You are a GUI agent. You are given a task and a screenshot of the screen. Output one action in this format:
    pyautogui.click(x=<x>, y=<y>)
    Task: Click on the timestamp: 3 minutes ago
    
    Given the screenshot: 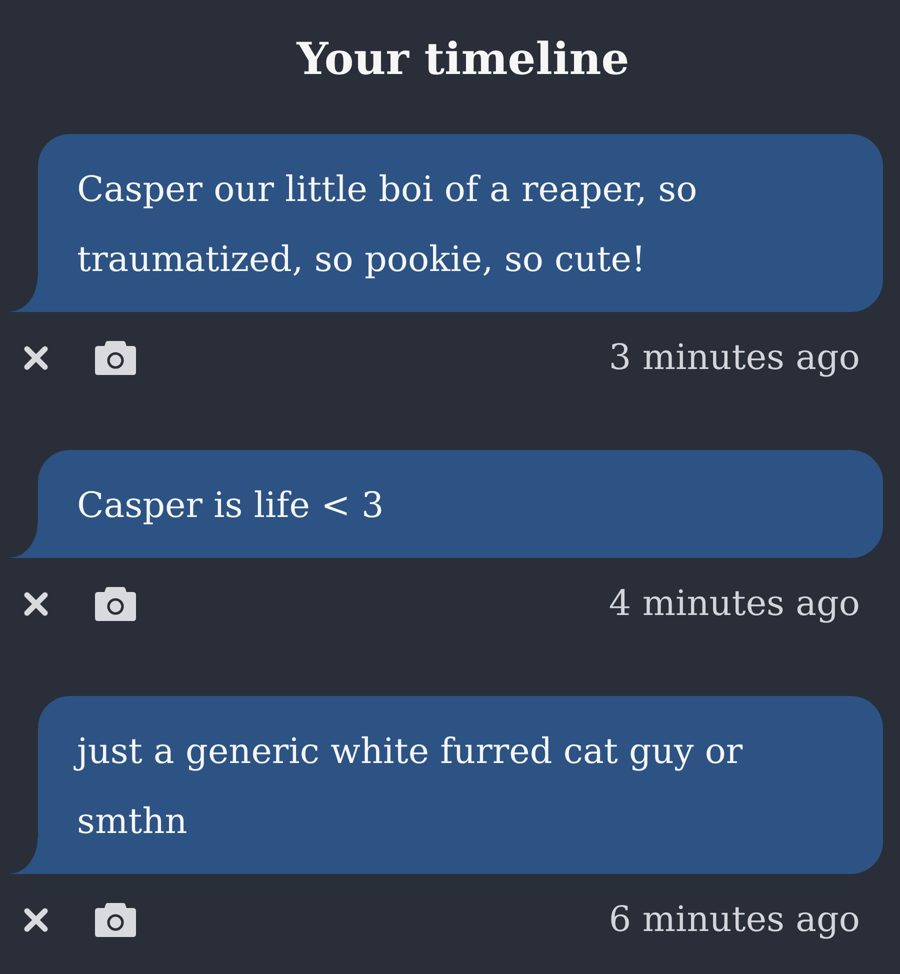 What is the action you would take?
    pyautogui.click(x=734, y=358)
    